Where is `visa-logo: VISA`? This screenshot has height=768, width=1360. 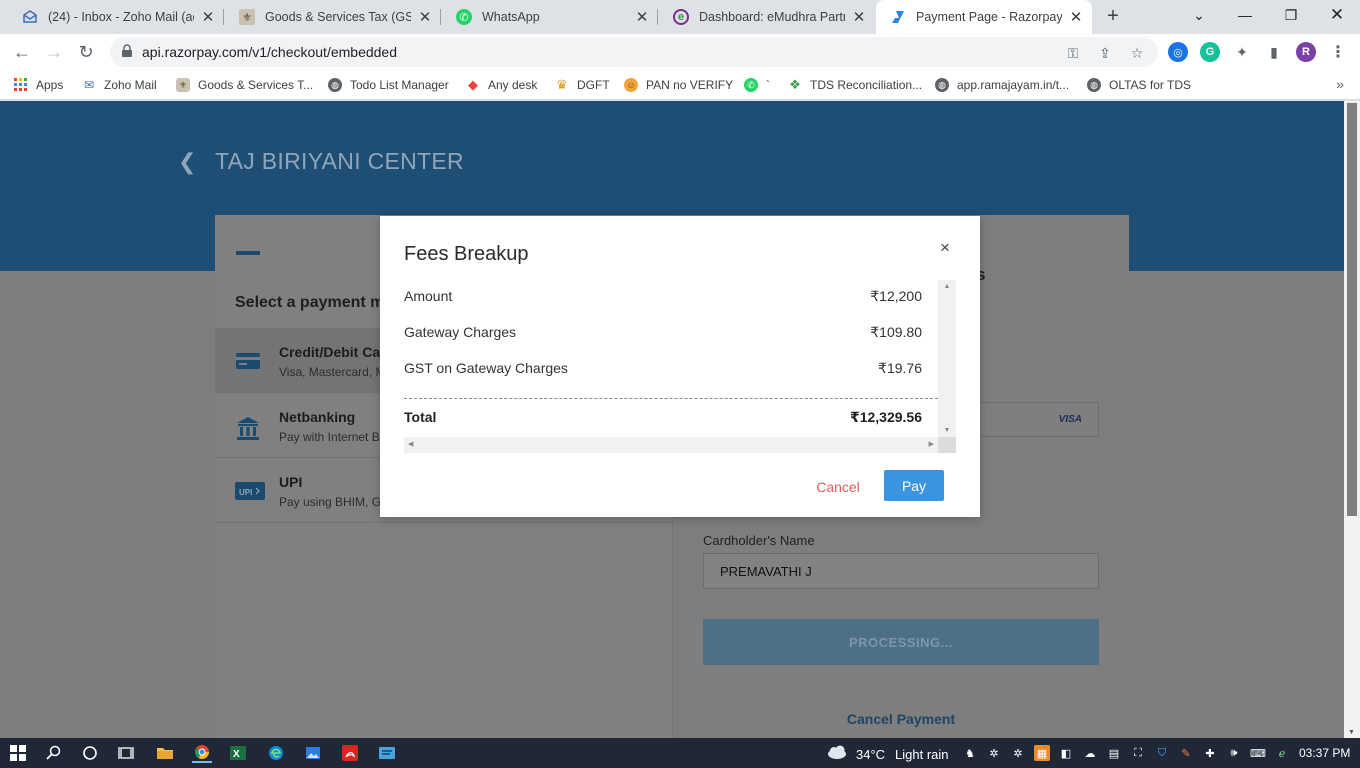
visa-logo: VISA is located at coordinates (1070, 419).